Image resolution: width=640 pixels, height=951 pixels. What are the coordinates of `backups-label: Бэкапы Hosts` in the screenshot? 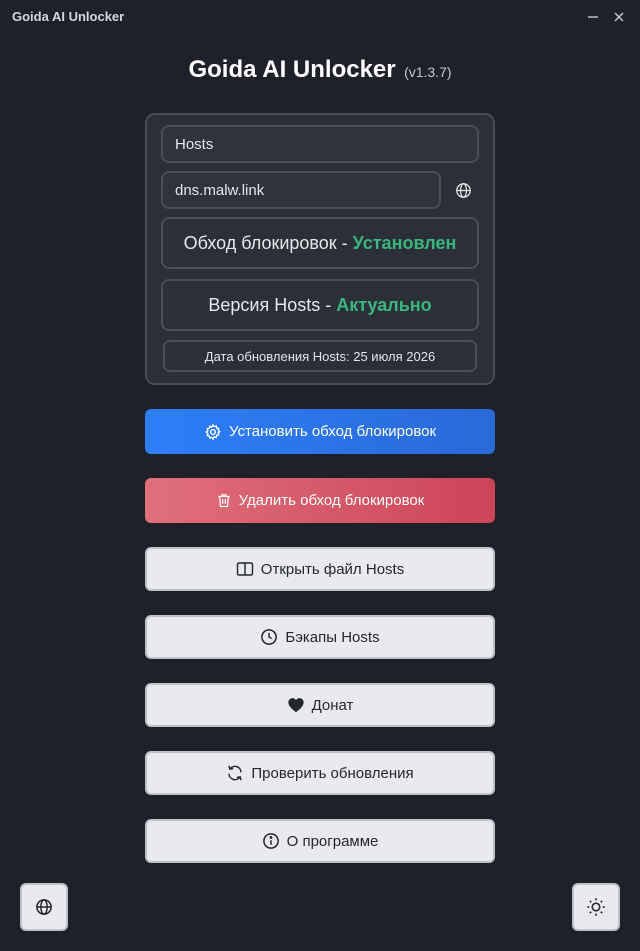 It's located at (332, 637).